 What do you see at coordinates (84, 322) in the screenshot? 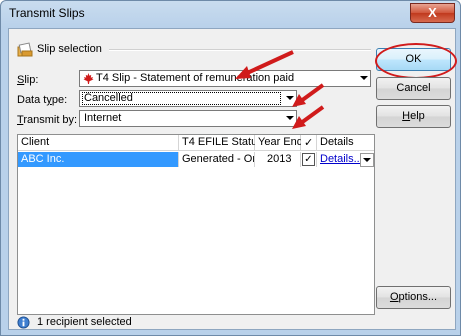
I see `status-text: 1 recipient selected` at bounding box center [84, 322].